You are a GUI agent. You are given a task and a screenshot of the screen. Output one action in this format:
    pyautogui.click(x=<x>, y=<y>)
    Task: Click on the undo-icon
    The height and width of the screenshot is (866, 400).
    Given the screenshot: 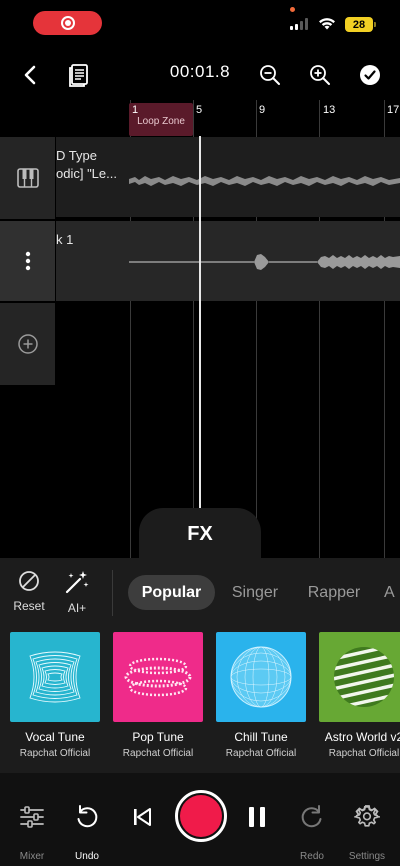 What is the action you would take?
    pyautogui.click(x=87, y=816)
    